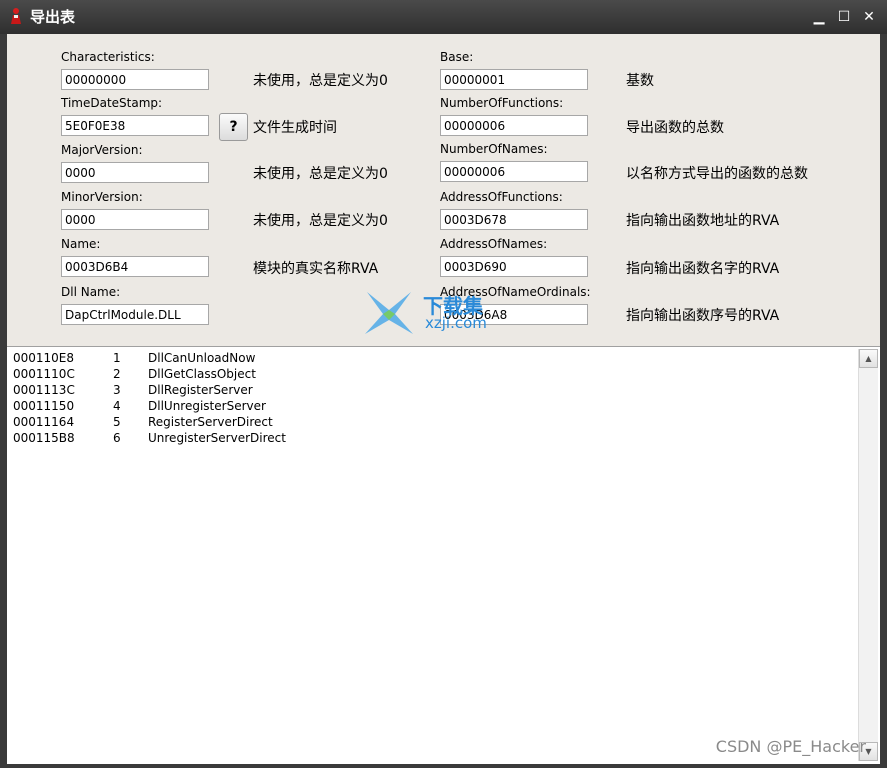  What do you see at coordinates (295, 128) in the screenshot?
I see `timedatestamp-desc: 文件生成时间` at bounding box center [295, 128].